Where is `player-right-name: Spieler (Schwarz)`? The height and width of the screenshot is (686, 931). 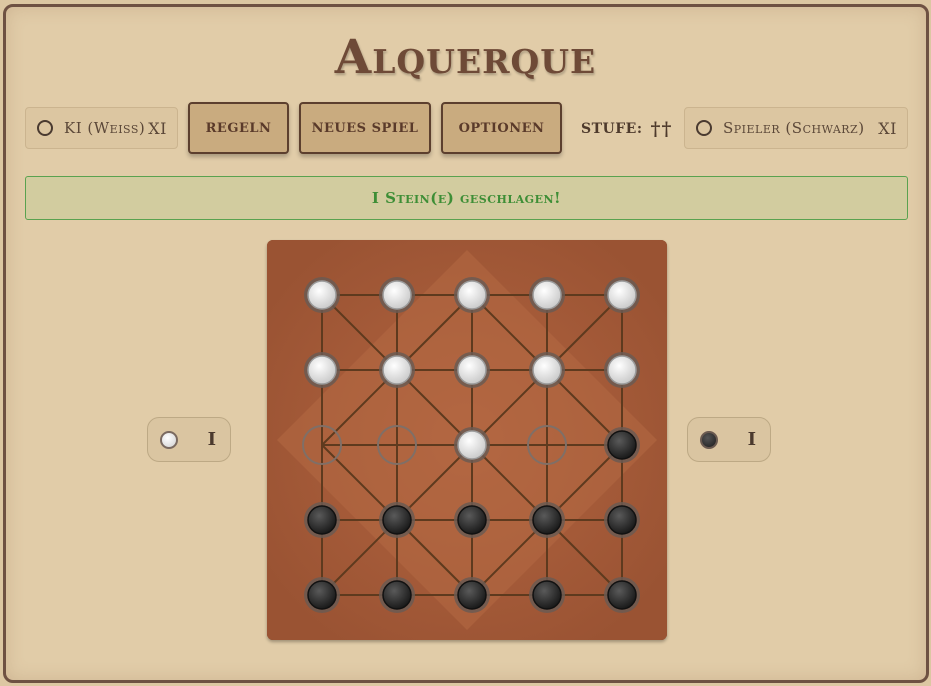
player-right-name: Spieler (Schwarz) is located at coordinates (794, 128).